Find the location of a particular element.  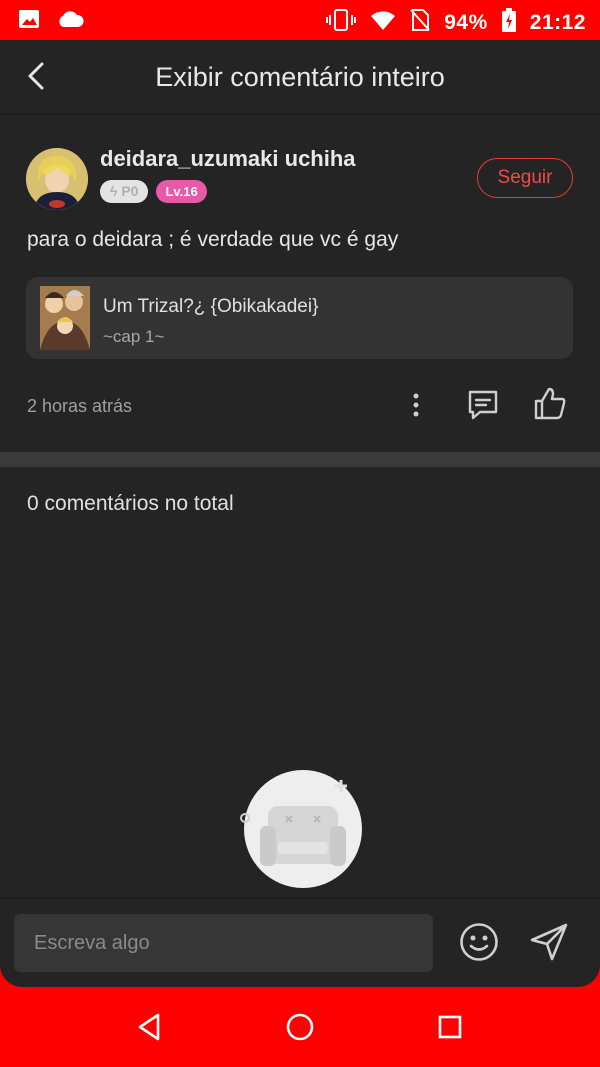

top-app-bar: Exibir comentário inteiro is located at coordinates (300, 77).